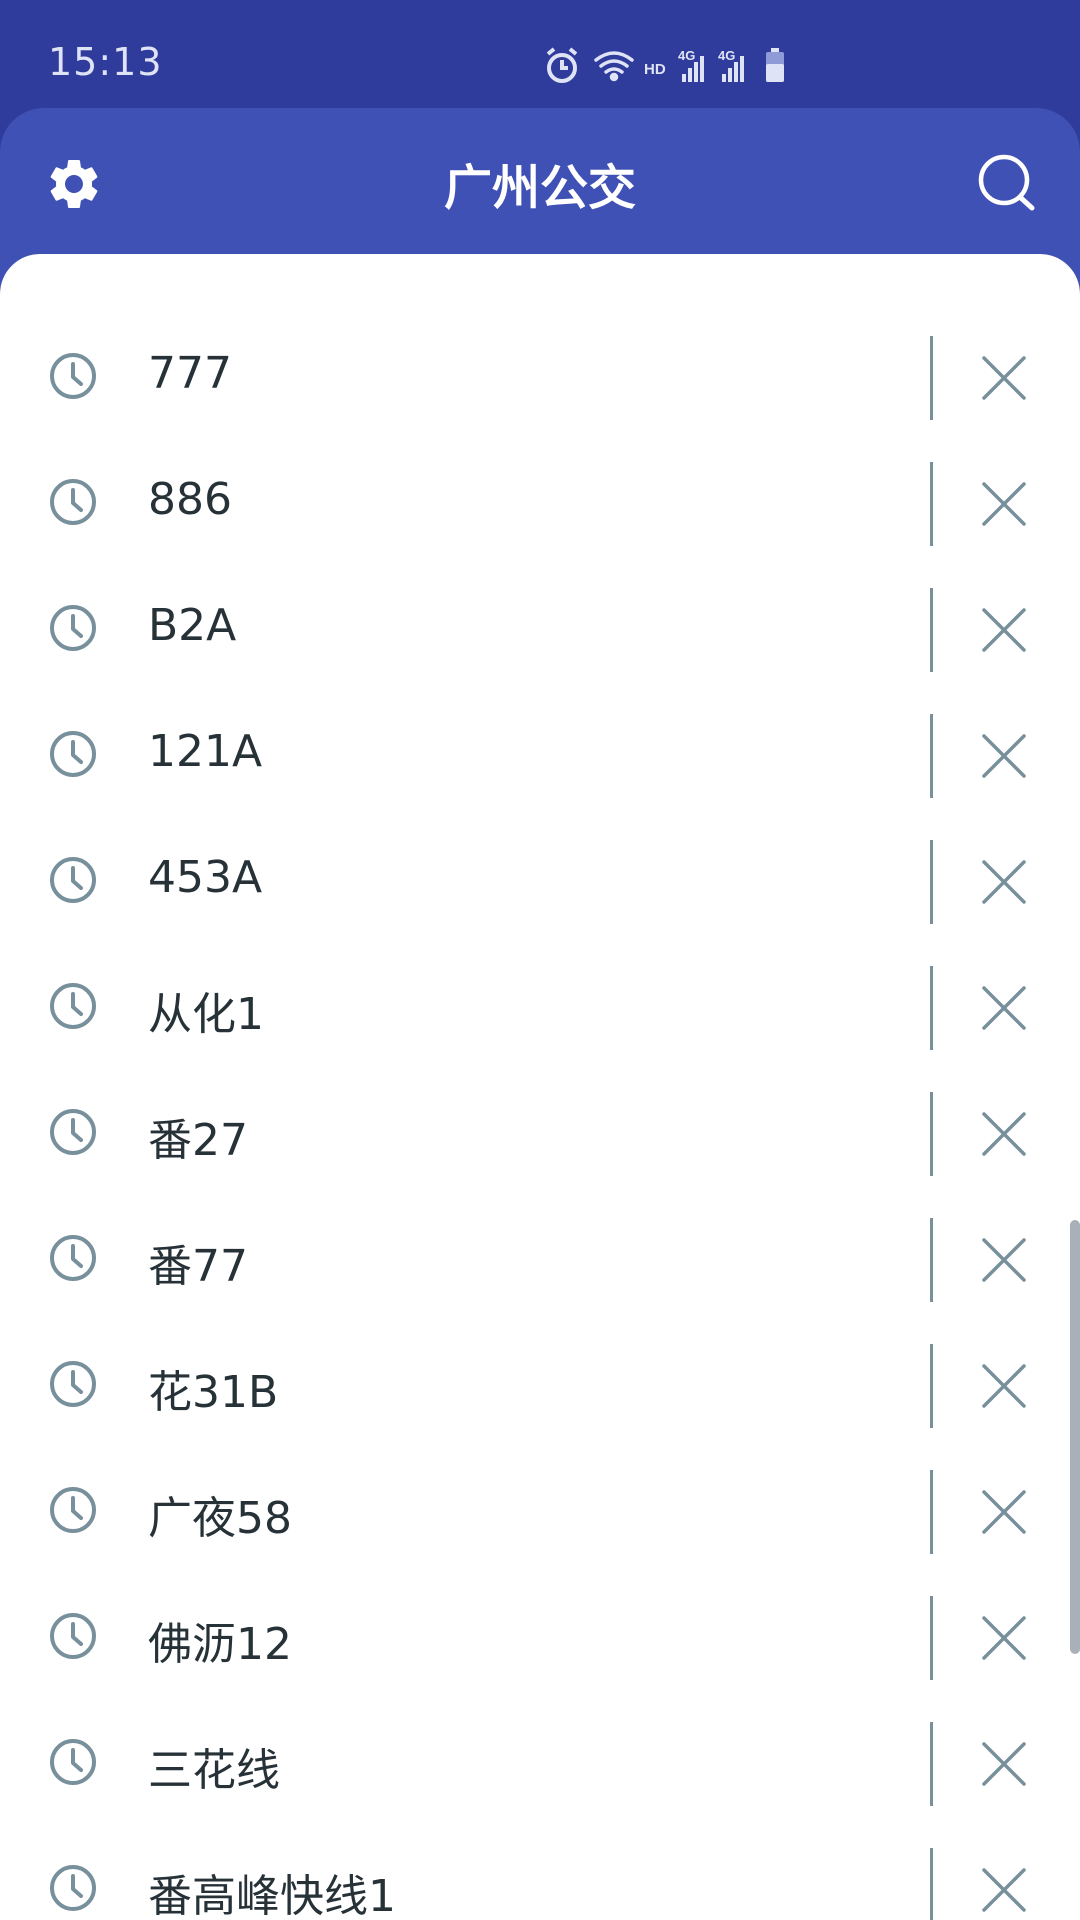 This screenshot has width=1080, height=1920. What do you see at coordinates (214, 1770) in the screenshot?
I see `route-label: 三花线` at bounding box center [214, 1770].